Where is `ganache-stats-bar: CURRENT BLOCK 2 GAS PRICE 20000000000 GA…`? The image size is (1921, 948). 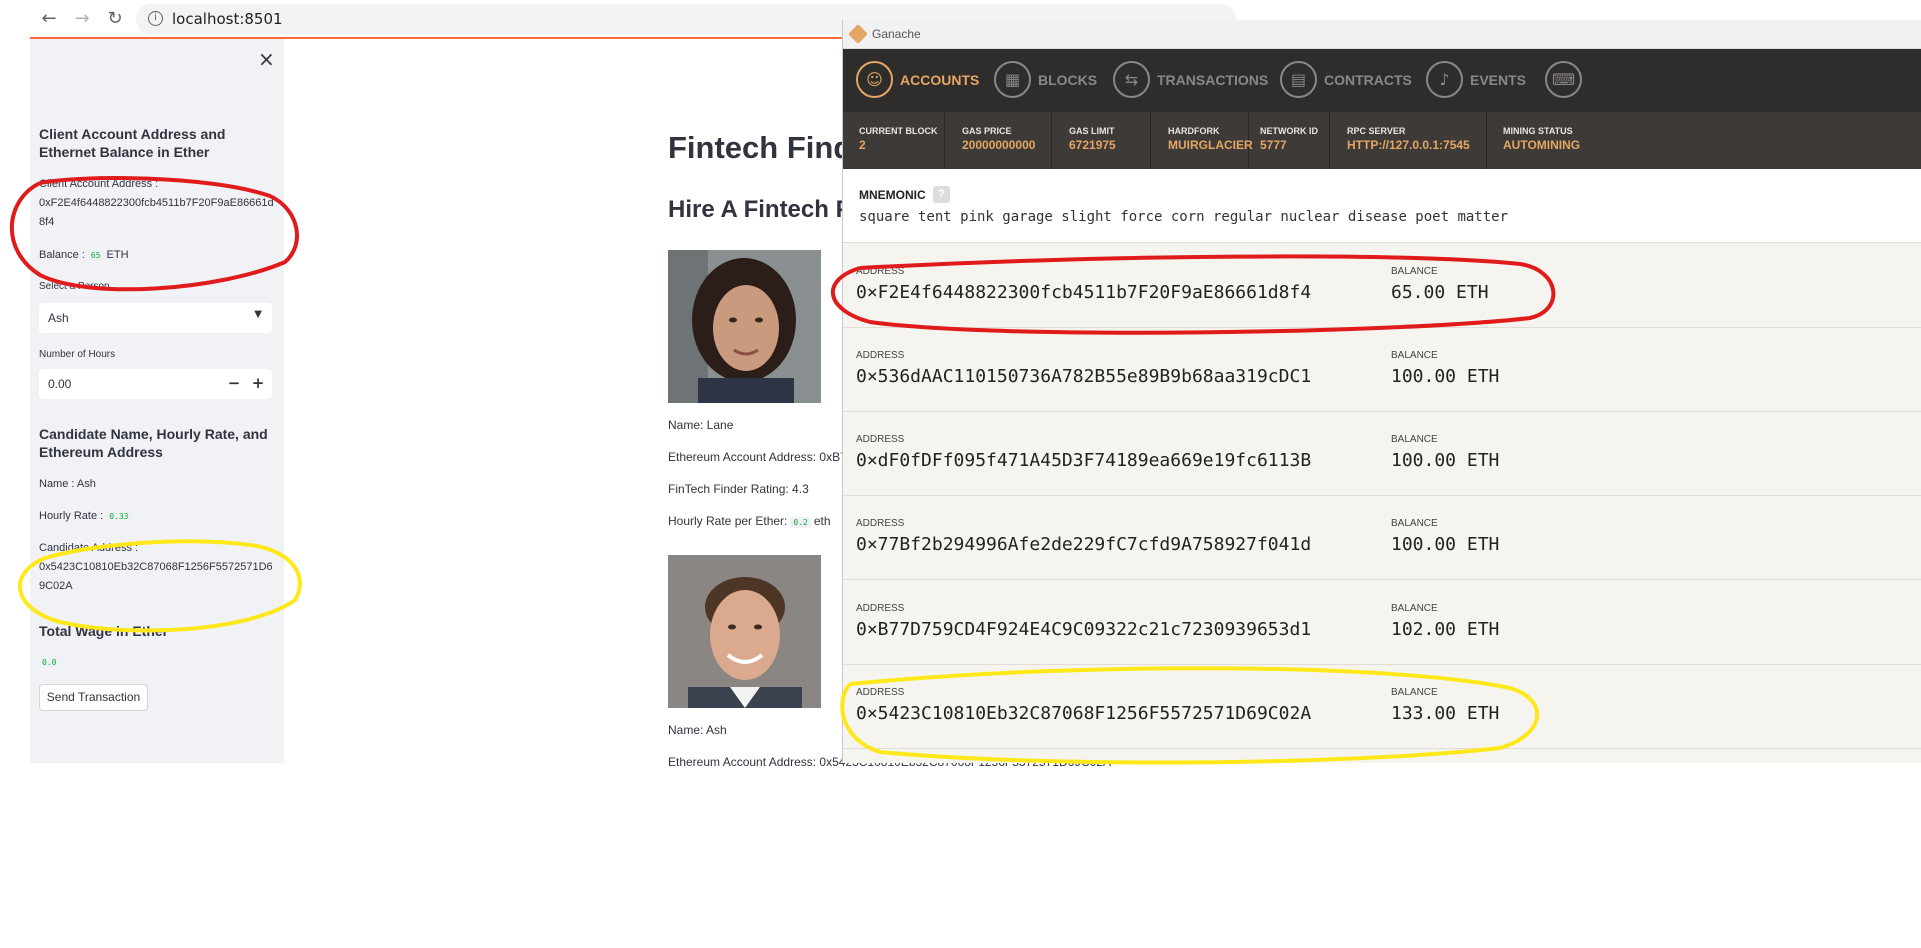 ganache-stats-bar: CURRENT BLOCK 2 GAS PRICE 20000000000 GA… is located at coordinates (1382, 140).